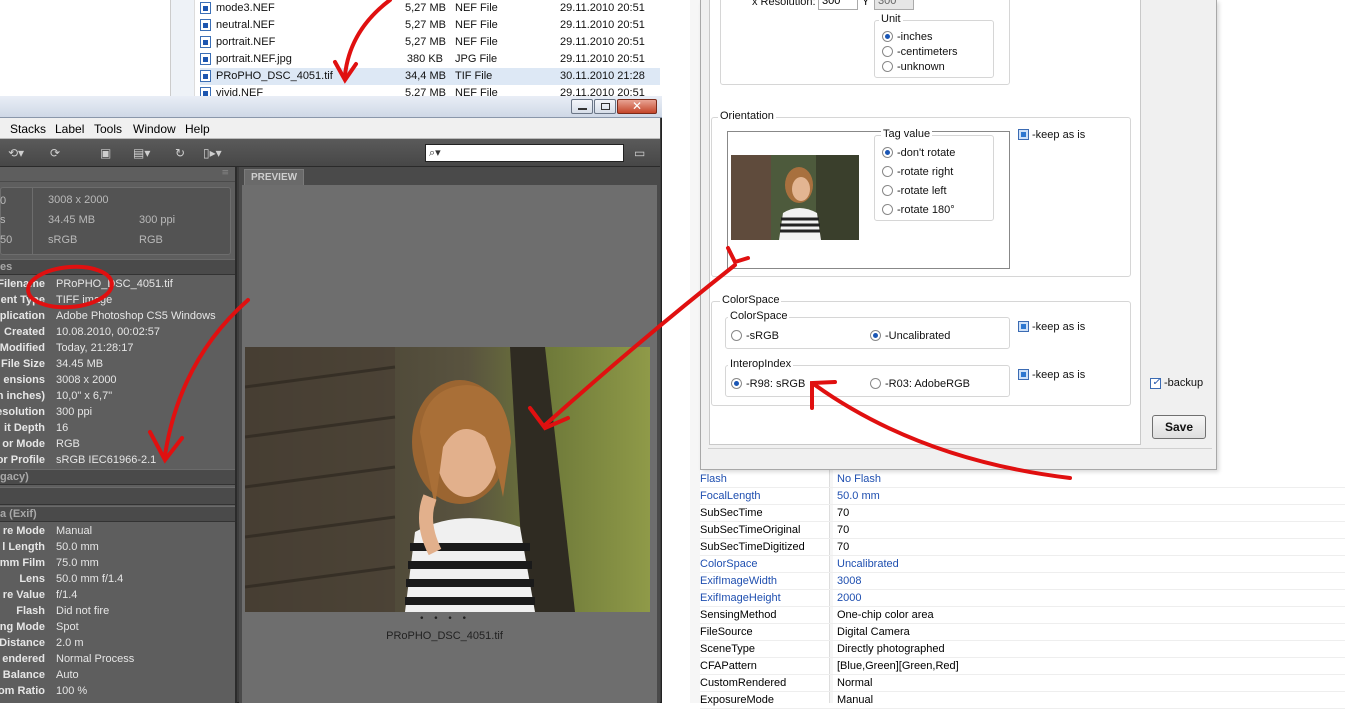 The image size is (1345, 709). Describe the element at coordinates (942, 431) in the screenshot. I see `arrow-to-r98` at that location.